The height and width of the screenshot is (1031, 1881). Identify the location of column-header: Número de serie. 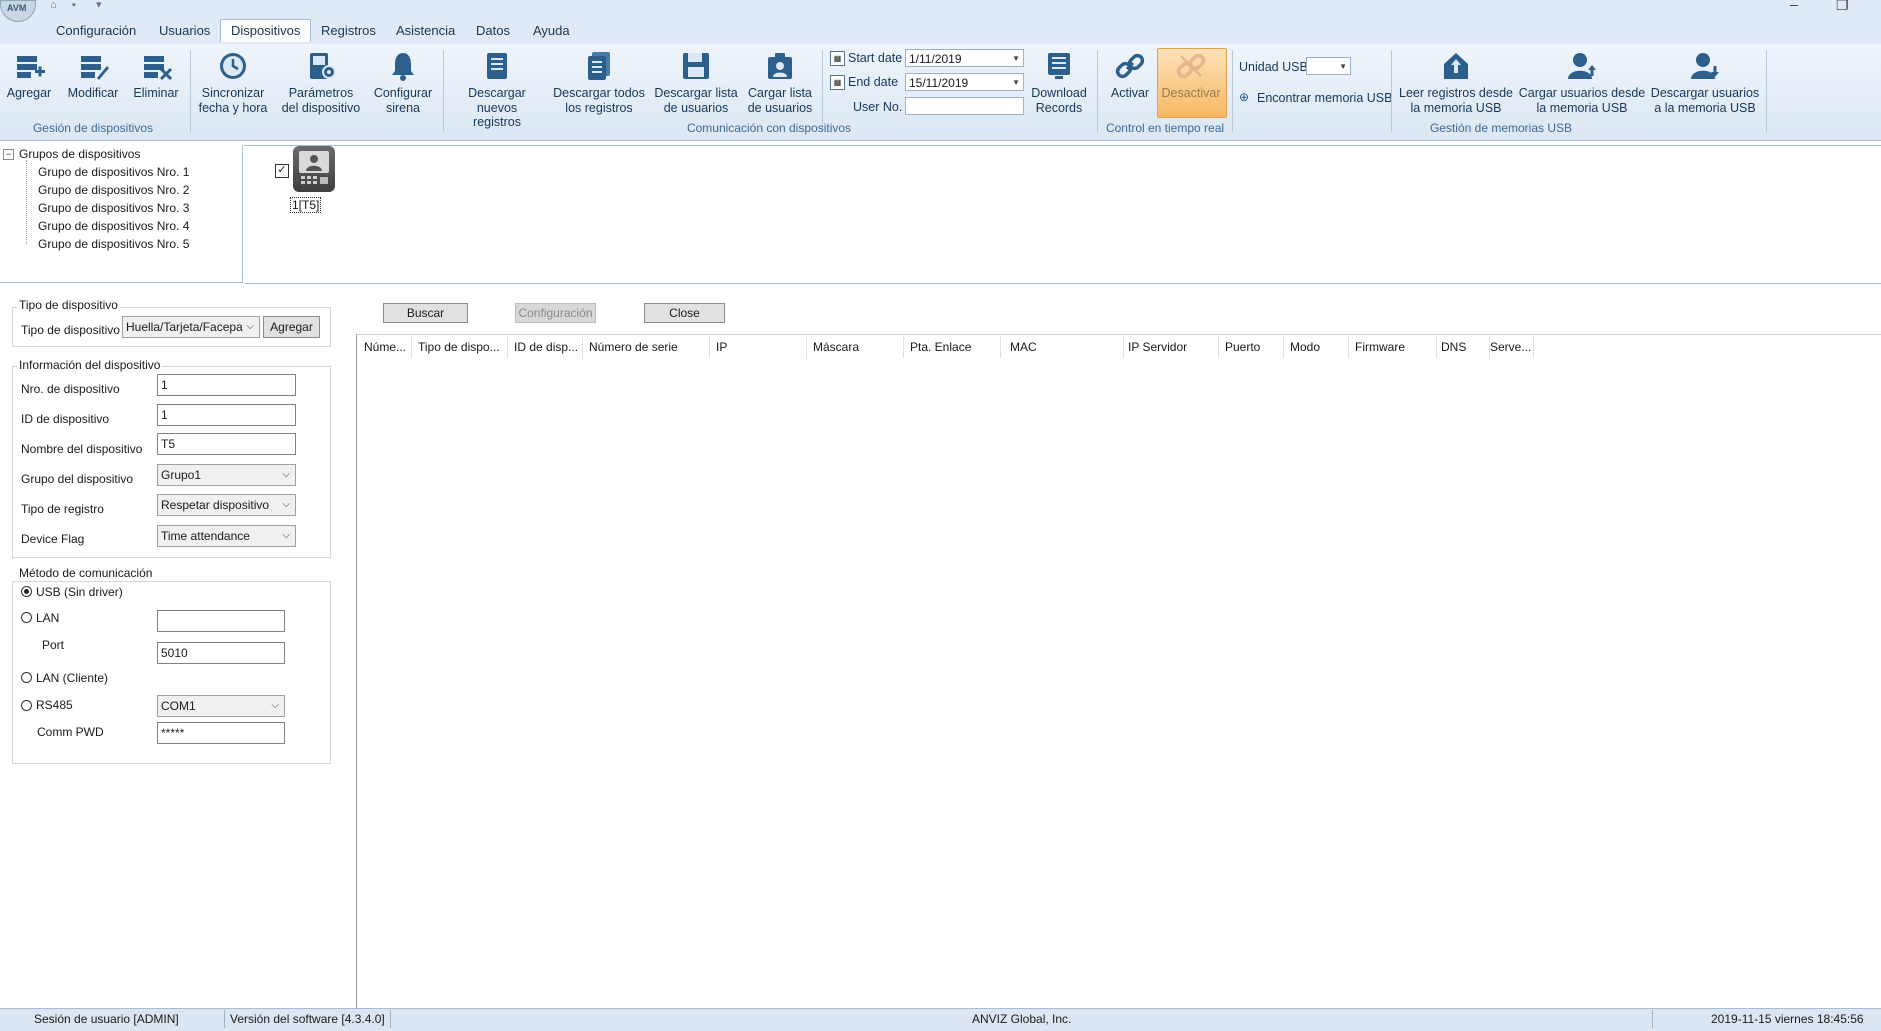
(646, 347).